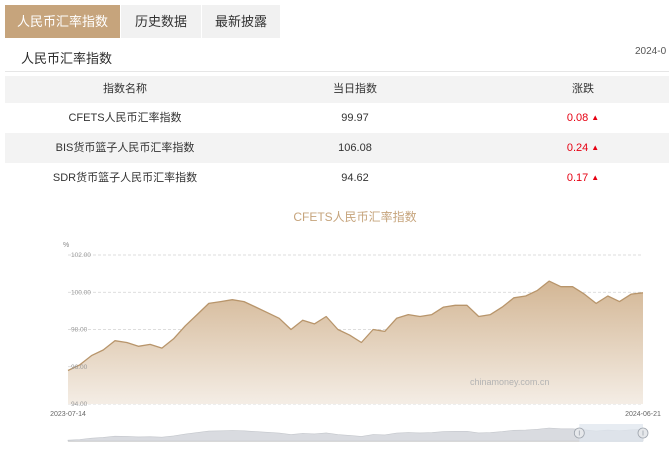 This screenshot has height=460, width=669. I want to click on section-title: 人民币汇率指数, so click(67, 58).